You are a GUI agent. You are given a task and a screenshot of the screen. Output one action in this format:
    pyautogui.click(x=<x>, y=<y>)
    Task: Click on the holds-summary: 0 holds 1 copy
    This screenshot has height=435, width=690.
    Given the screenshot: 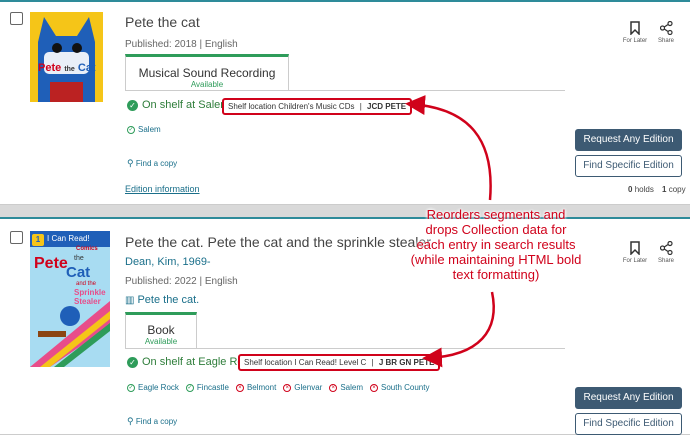 What is the action you would take?
    pyautogui.click(x=657, y=189)
    